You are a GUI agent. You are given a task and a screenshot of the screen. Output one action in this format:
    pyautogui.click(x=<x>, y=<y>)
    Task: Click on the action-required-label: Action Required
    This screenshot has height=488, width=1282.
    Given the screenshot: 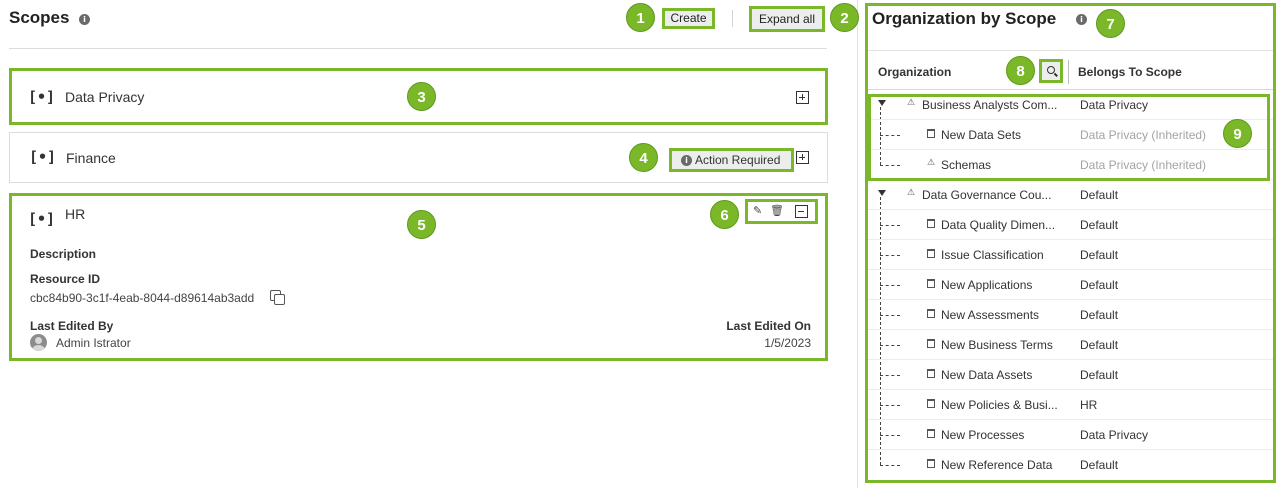 What is the action you would take?
    pyautogui.click(x=738, y=160)
    